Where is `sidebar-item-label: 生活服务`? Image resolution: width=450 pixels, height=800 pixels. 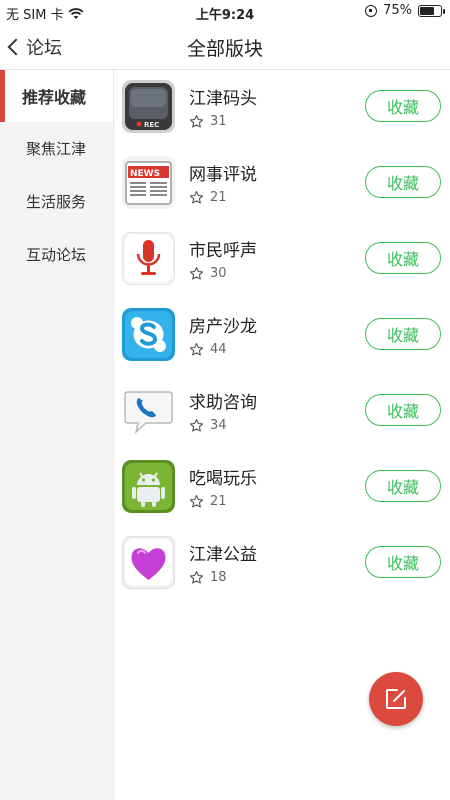
sidebar-item-label: 生活服务 is located at coordinates (56, 202).